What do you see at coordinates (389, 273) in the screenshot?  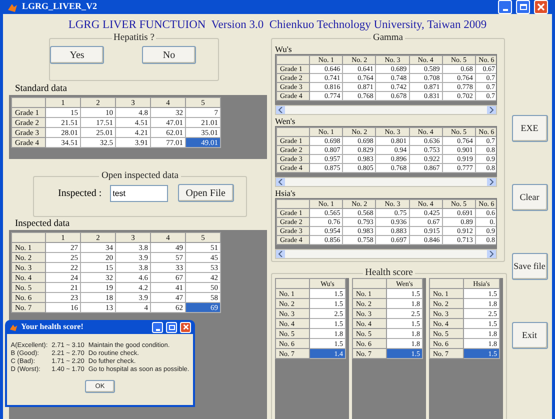 I see `group-title: Health score` at bounding box center [389, 273].